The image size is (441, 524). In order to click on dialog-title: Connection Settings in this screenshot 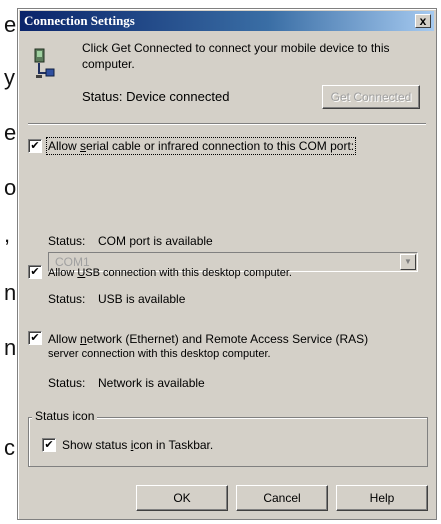, I will do `click(79, 20)`.